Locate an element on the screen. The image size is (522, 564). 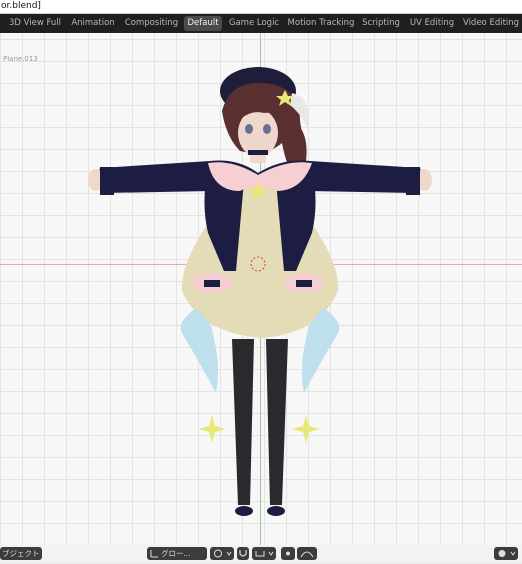
right-sleeve is located at coordinates (365, 177).